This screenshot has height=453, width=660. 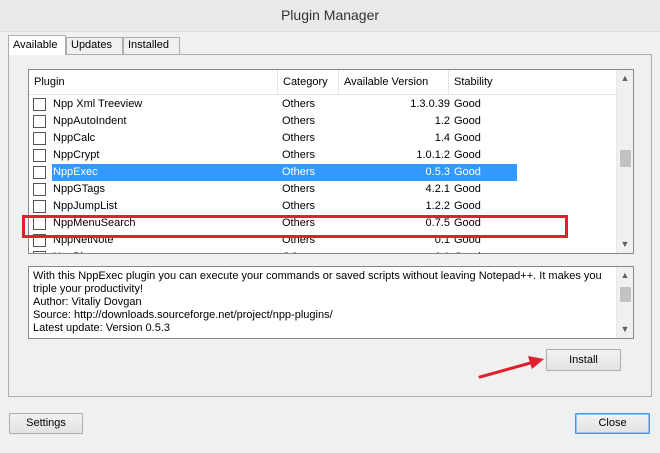 I want to click on column-header-available-version: Available Version, so click(x=394, y=82).